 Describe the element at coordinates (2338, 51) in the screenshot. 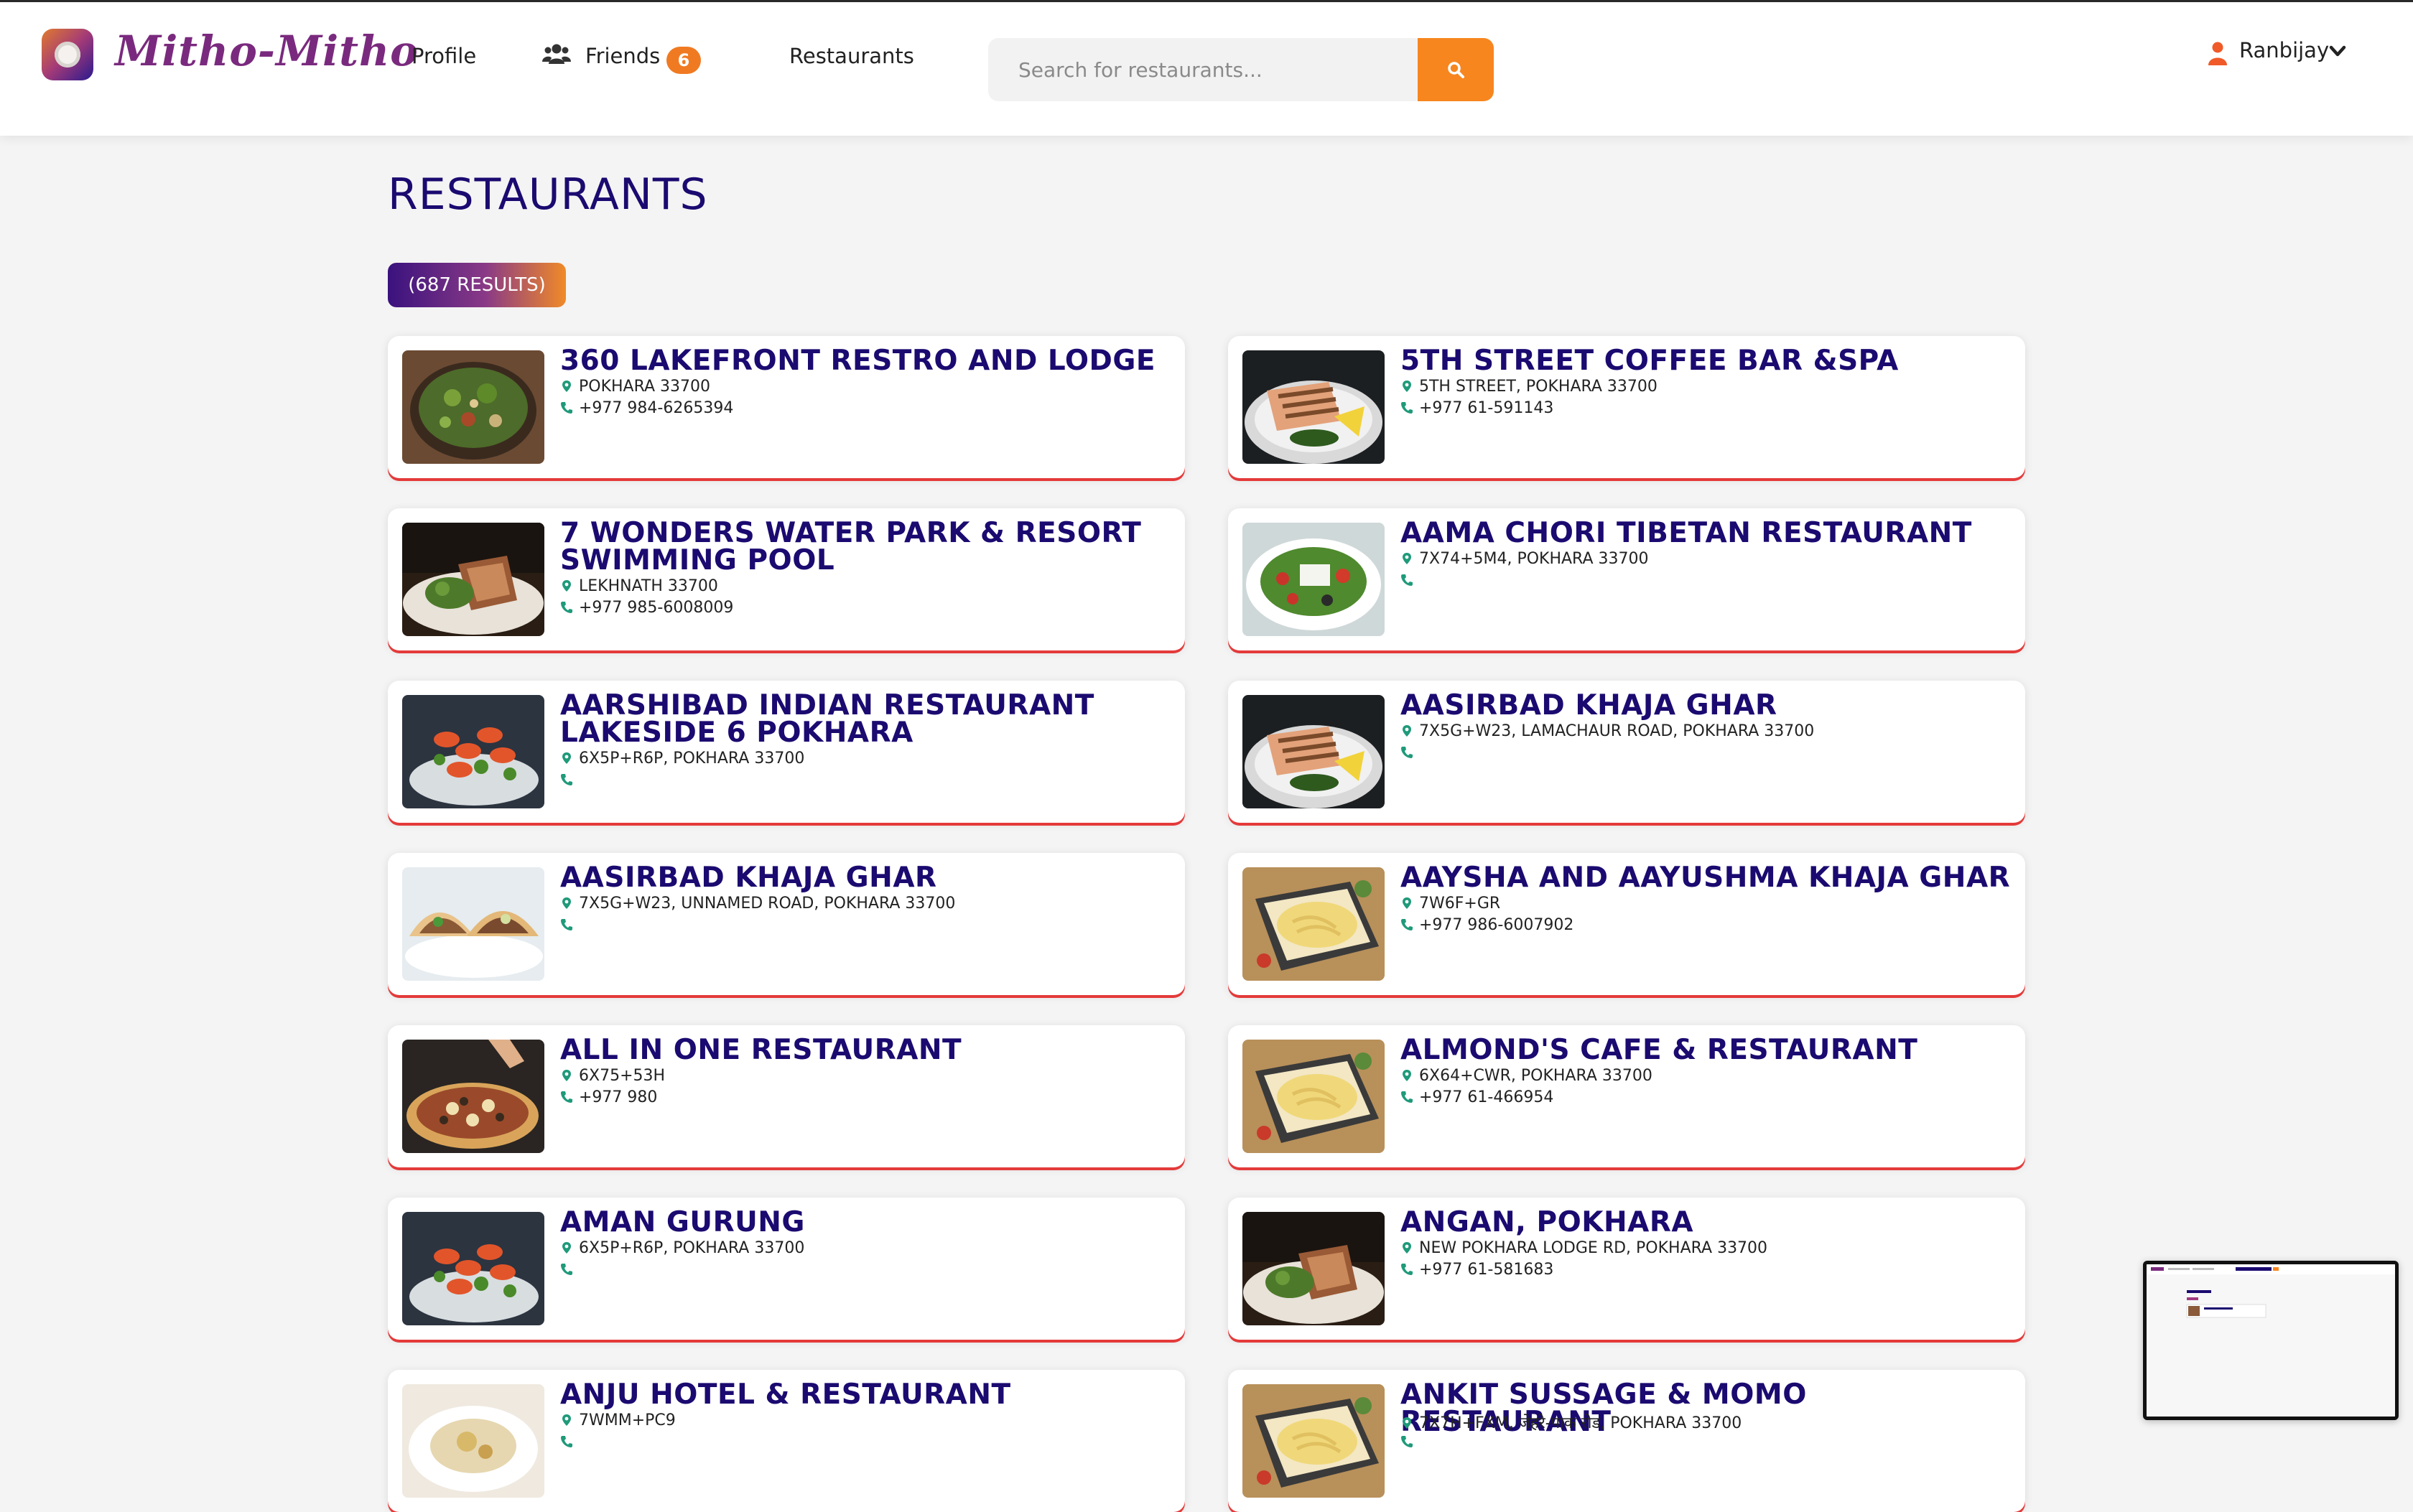

I see `chevron-down-icon` at that location.